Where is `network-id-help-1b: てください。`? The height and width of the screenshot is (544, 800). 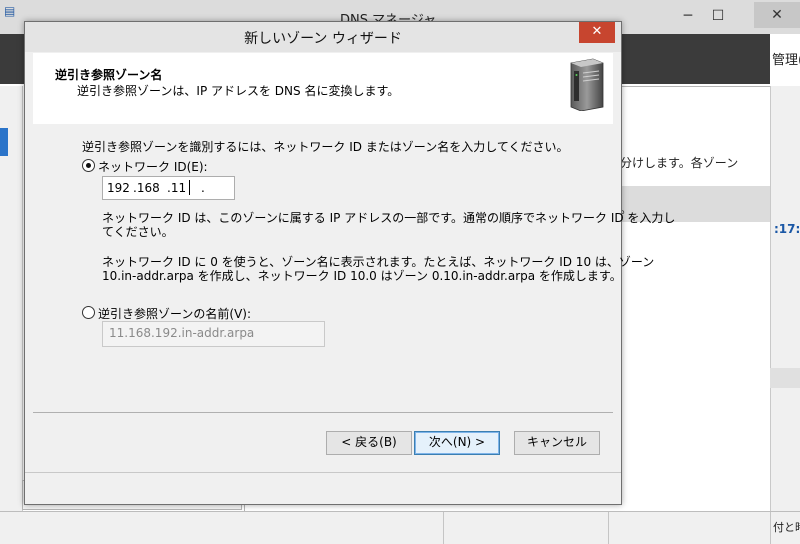
network-id-help-1b: てください。 is located at coordinates (138, 232).